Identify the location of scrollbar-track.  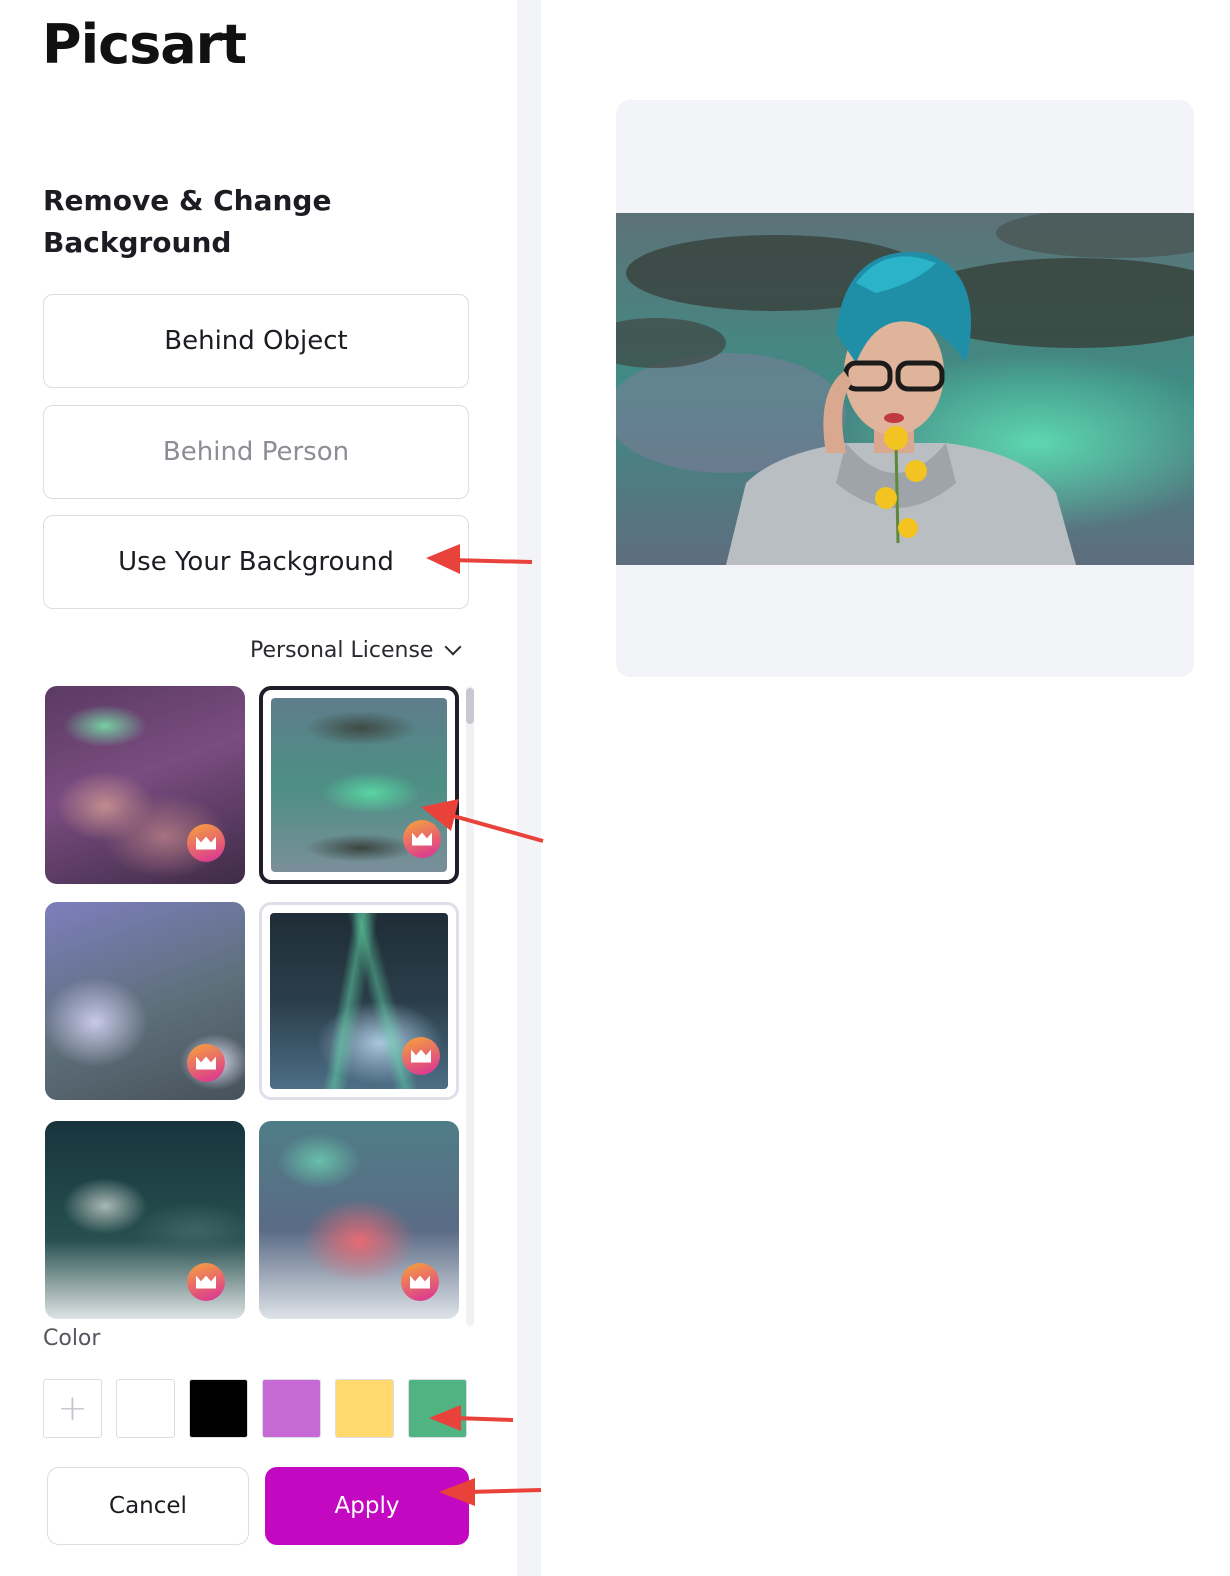
(470, 1006).